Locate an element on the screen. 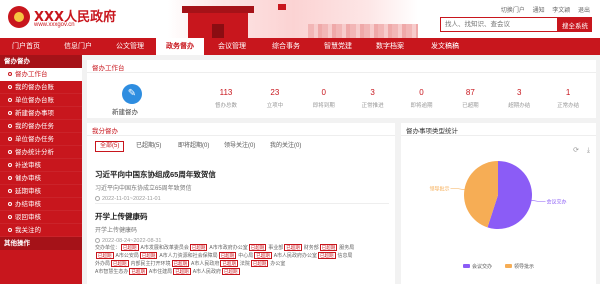  emblem-logo is located at coordinates (19, 17).